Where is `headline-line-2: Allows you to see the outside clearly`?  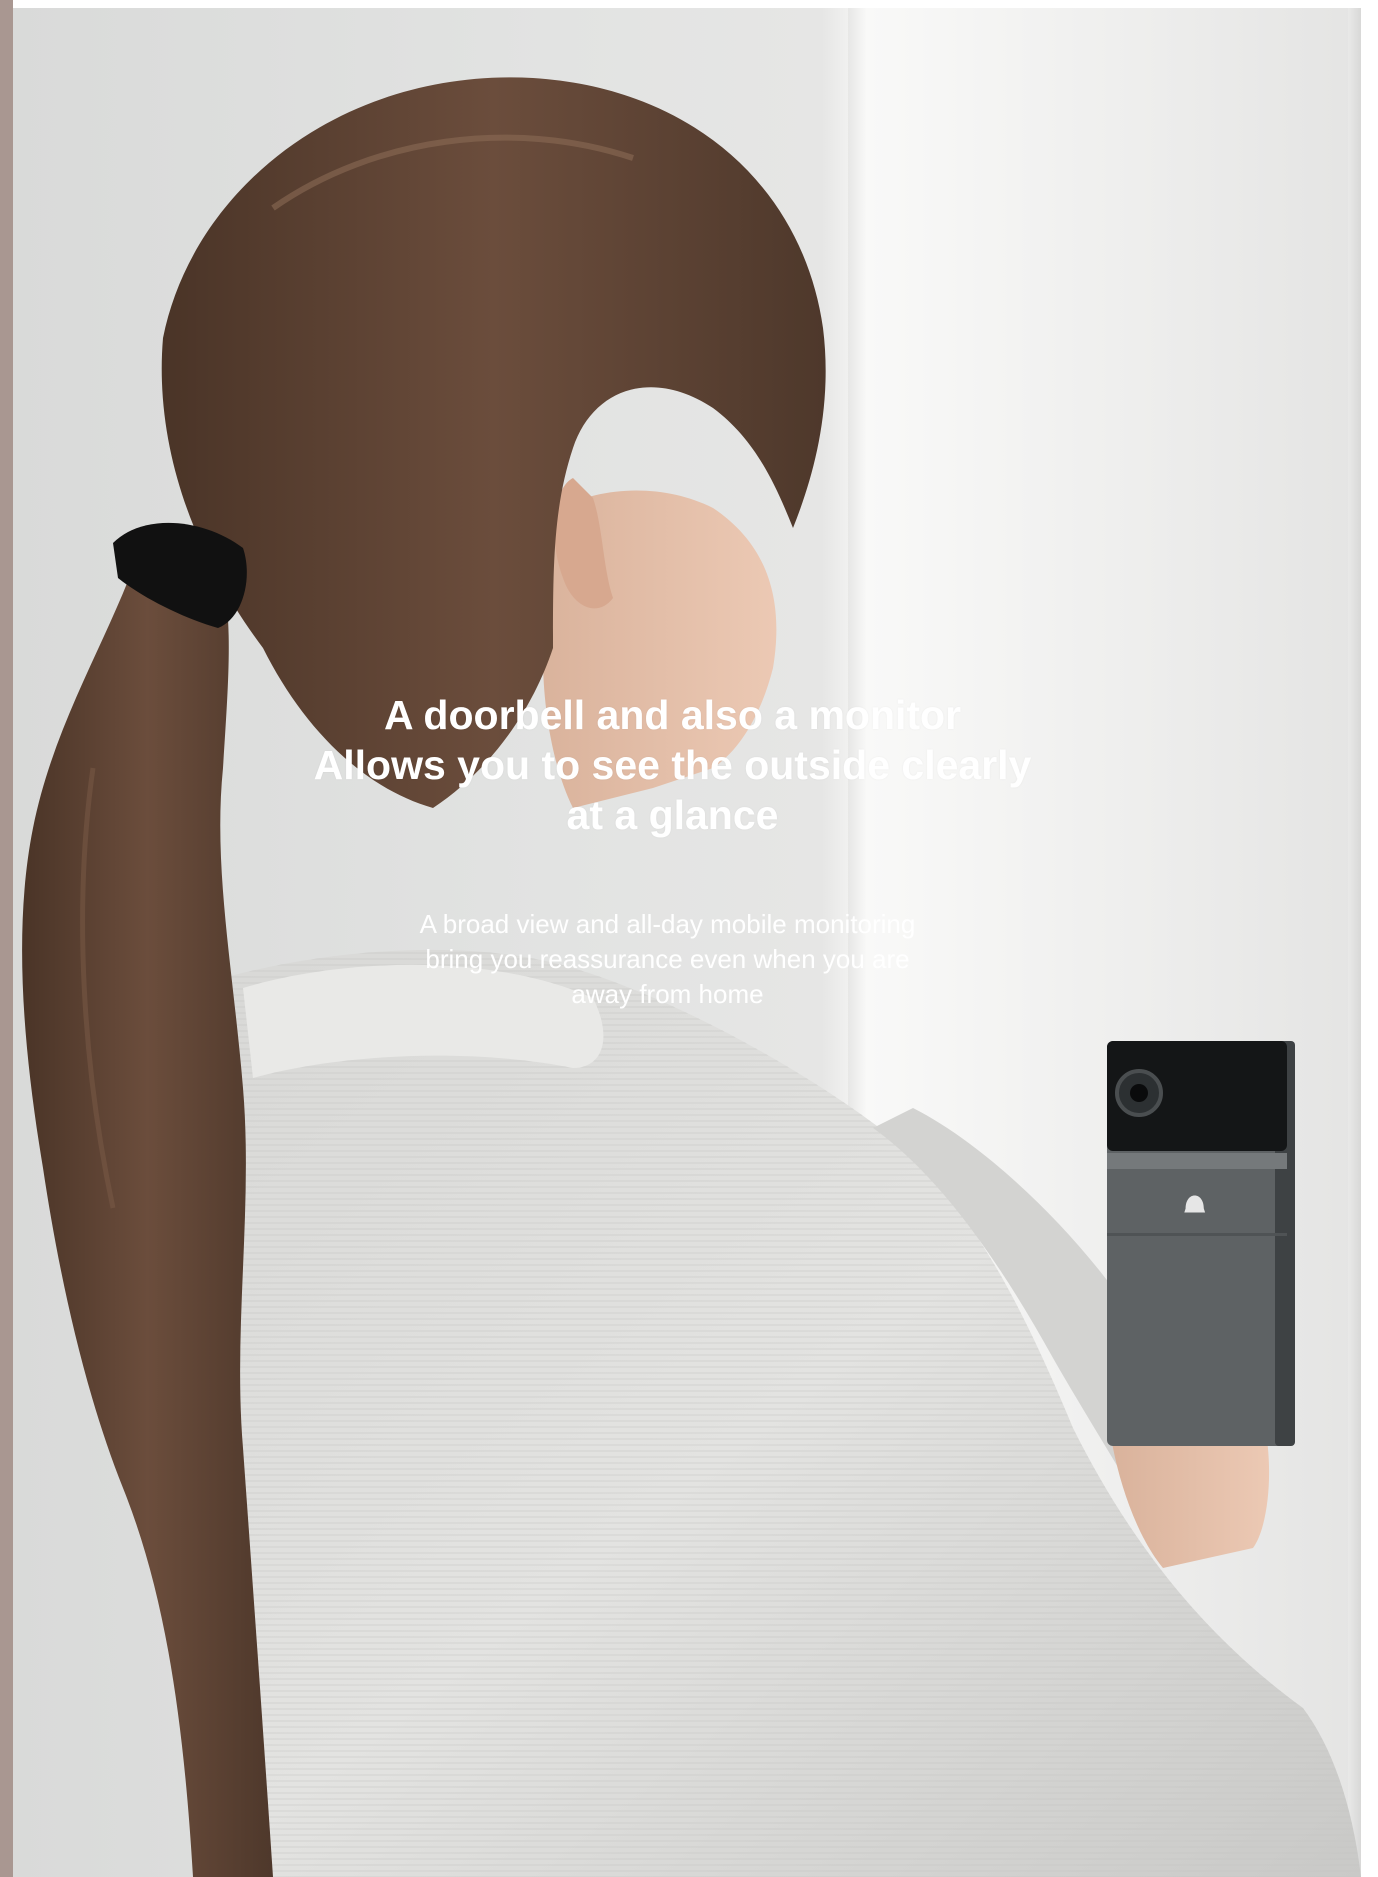 headline-line-2: Allows you to see the outside clearly is located at coordinates (672, 765).